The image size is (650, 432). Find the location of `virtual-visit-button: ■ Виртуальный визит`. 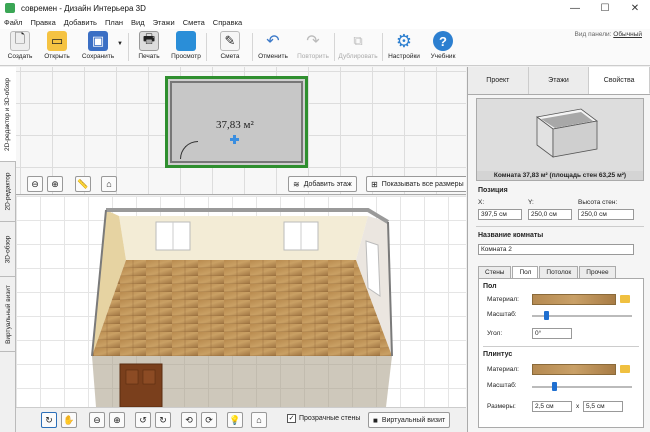

virtual-visit-button: ■ Виртуальный визит is located at coordinates (409, 420).